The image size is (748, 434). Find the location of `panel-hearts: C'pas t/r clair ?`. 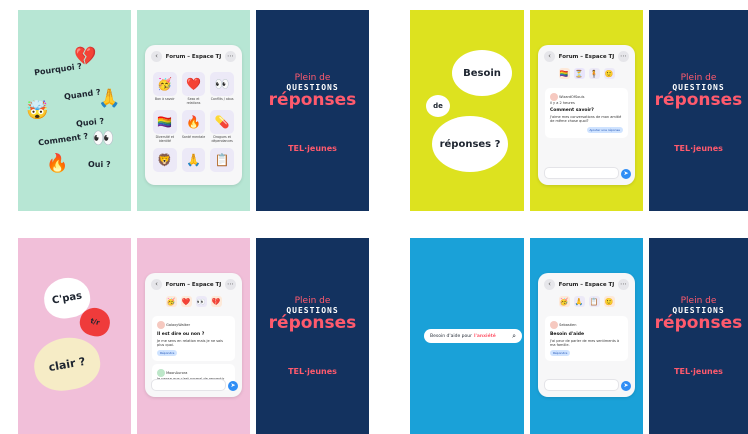

panel-hearts: C'pas t/r clair ? is located at coordinates (74, 336).